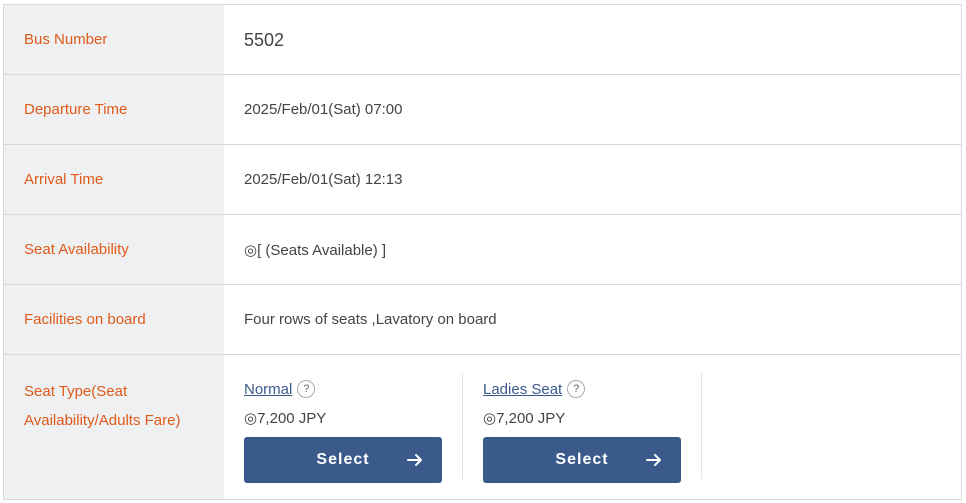 This screenshot has height=503, width=966. Describe the element at coordinates (522, 389) in the screenshot. I see `seat-name-link: Ladies Seat` at that location.